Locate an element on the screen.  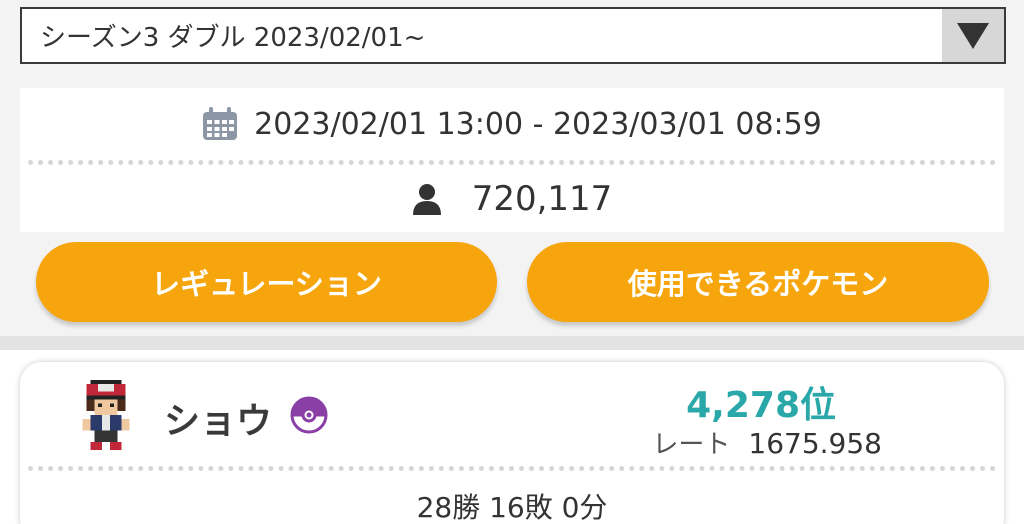
calendar-icon is located at coordinates (220, 124).